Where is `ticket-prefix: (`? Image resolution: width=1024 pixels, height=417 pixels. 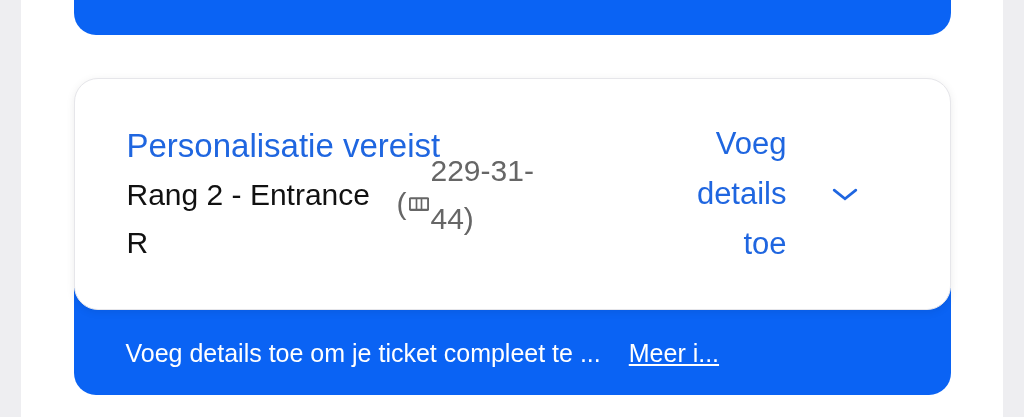 ticket-prefix: ( is located at coordinates (401, 204).